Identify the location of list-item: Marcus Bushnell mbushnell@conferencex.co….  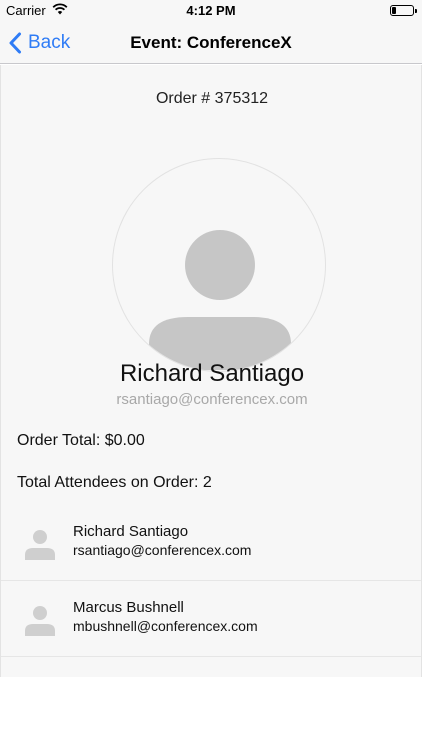
(211, 619).